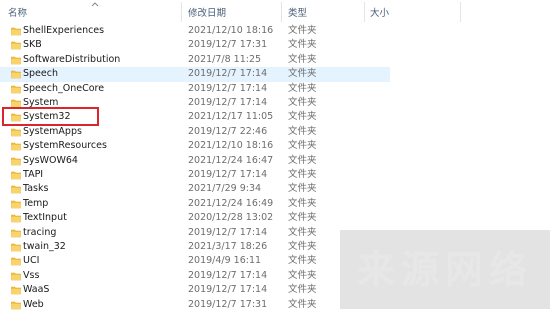 This screenshot has width=550, height=312. What do you see at coordinates (36, 290) in the screenshot?
I see `file-name: WaaS` at bounding box center [36, 290].